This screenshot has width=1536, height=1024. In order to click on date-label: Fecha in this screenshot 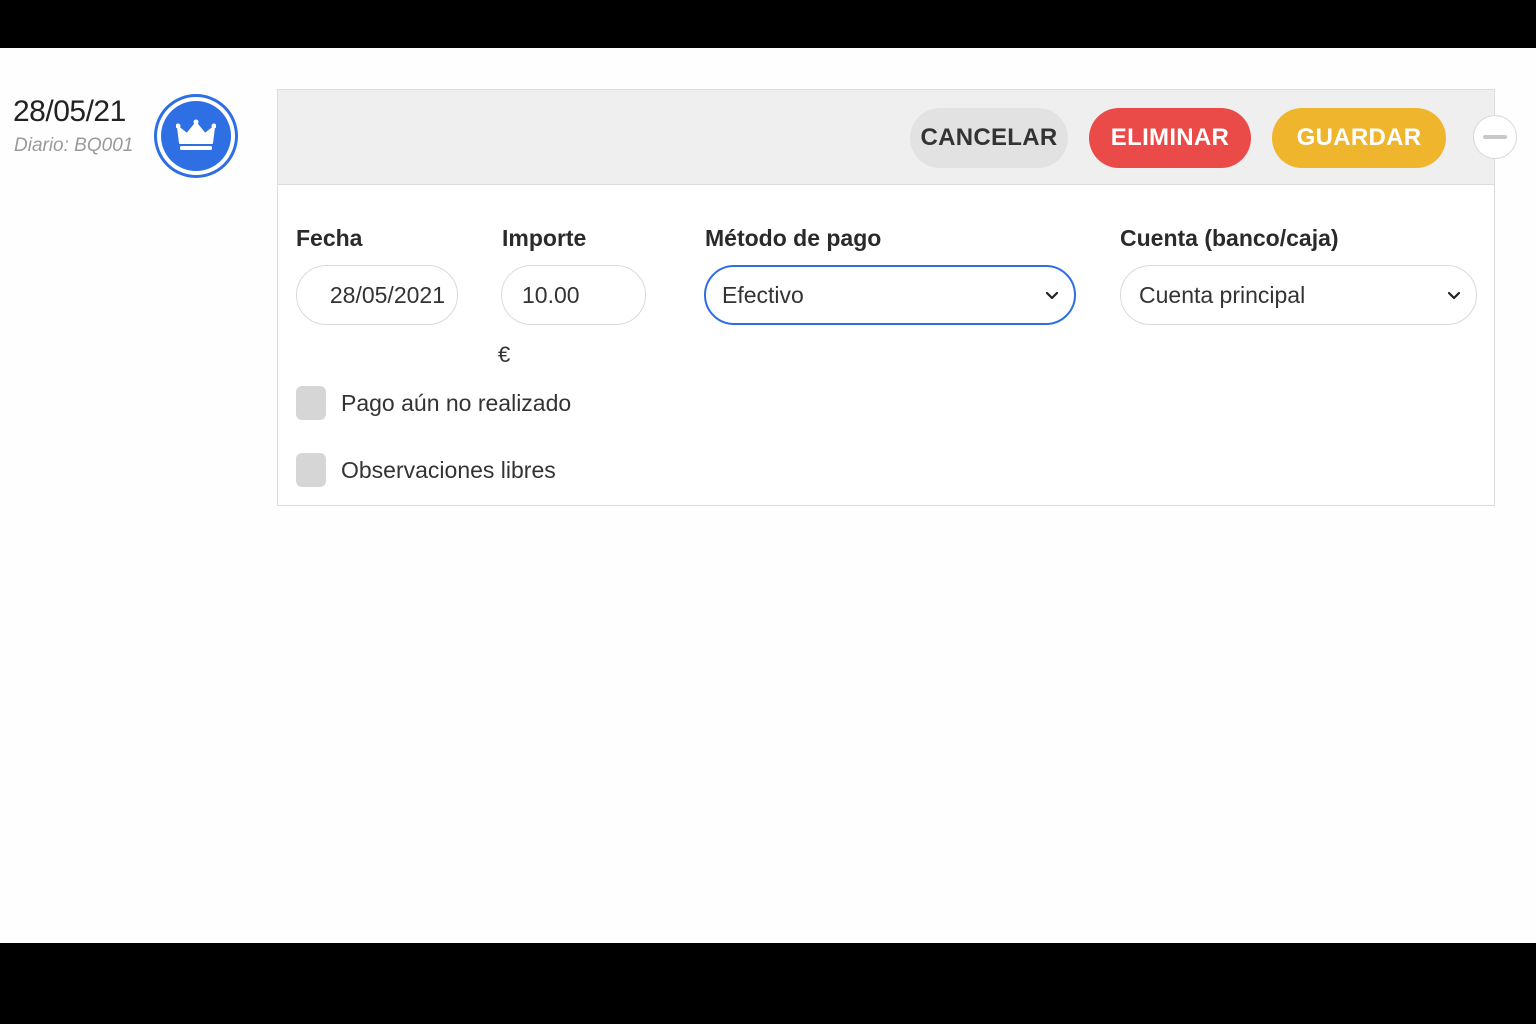, I will do `click(329, 238)`.